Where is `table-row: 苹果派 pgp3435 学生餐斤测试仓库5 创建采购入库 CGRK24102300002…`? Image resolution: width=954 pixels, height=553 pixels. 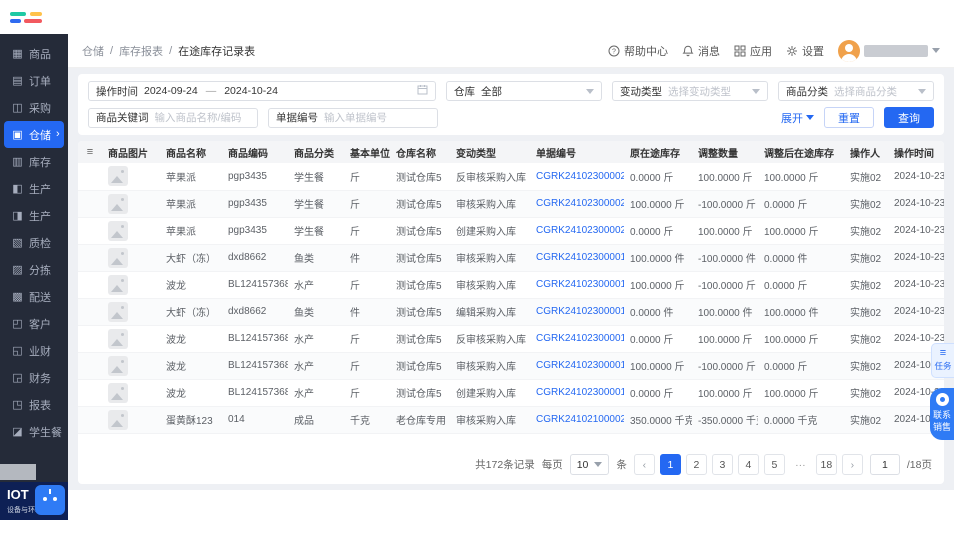 table-row: 苹果派 pgp3435 学生餐斤测试仓库5 创建采购入库 CGRK24102300002… is located at coordinates (511, 231).